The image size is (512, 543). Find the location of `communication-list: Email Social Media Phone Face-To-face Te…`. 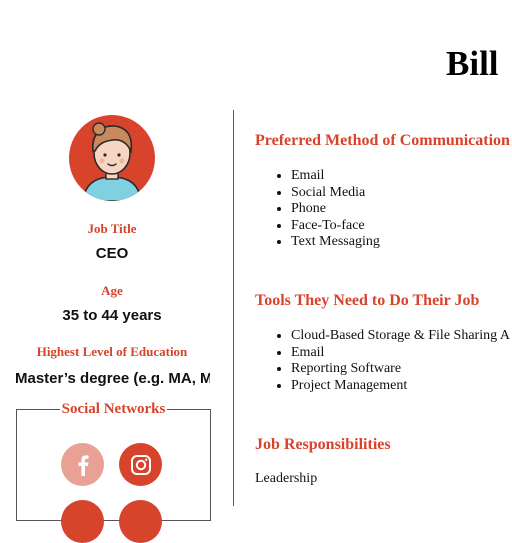

communication-list: Email Social Media Phone Face-To-face Te… is located at coordinates (326, 209).